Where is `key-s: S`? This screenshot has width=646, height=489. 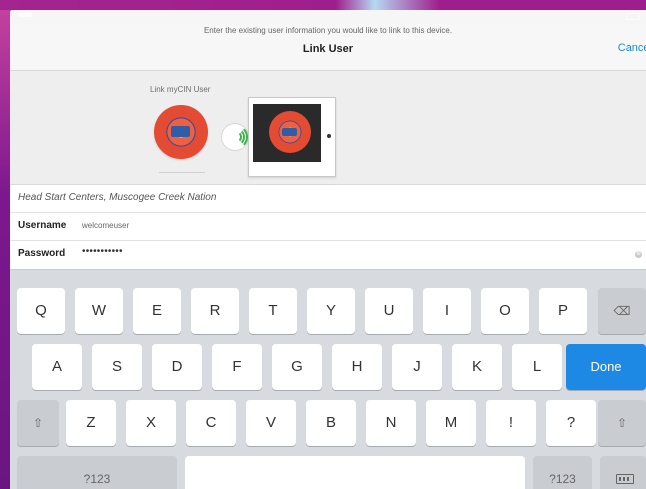
key-s: S is located at coordinates (117, 367).